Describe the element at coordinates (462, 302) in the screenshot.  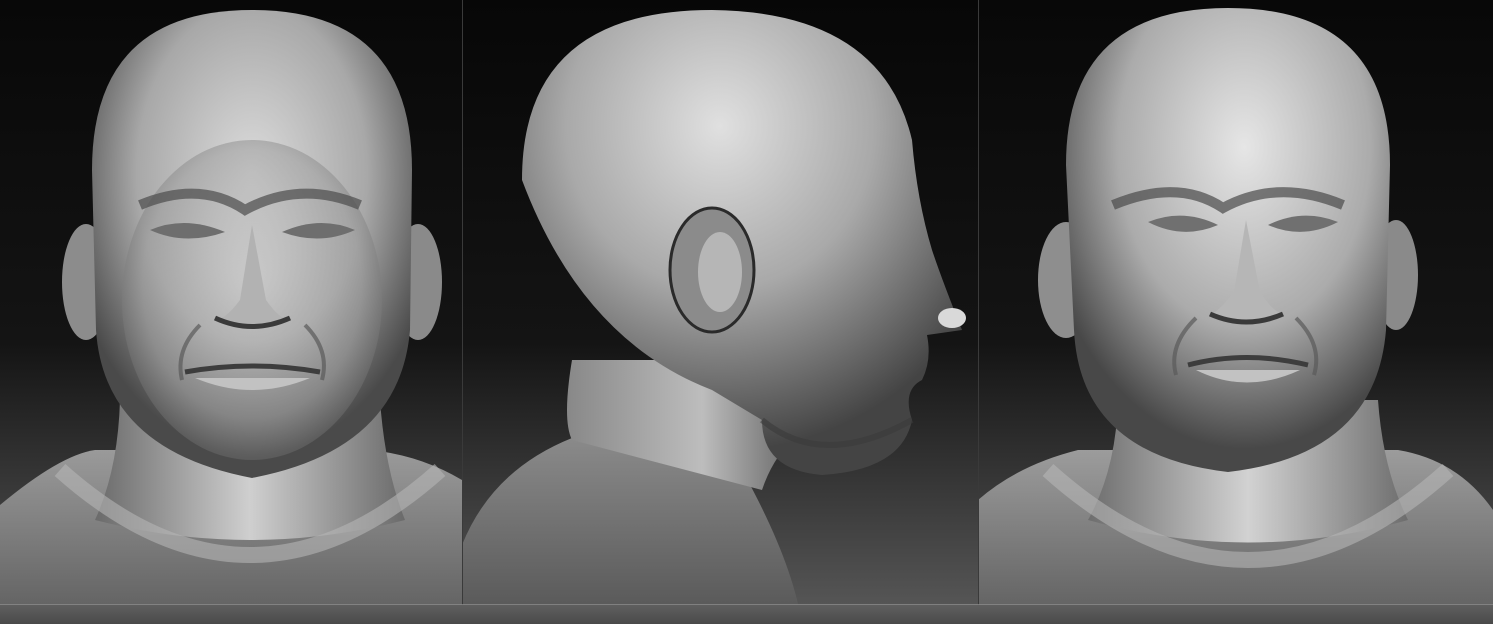
I see `panel-divider-left` at that location.